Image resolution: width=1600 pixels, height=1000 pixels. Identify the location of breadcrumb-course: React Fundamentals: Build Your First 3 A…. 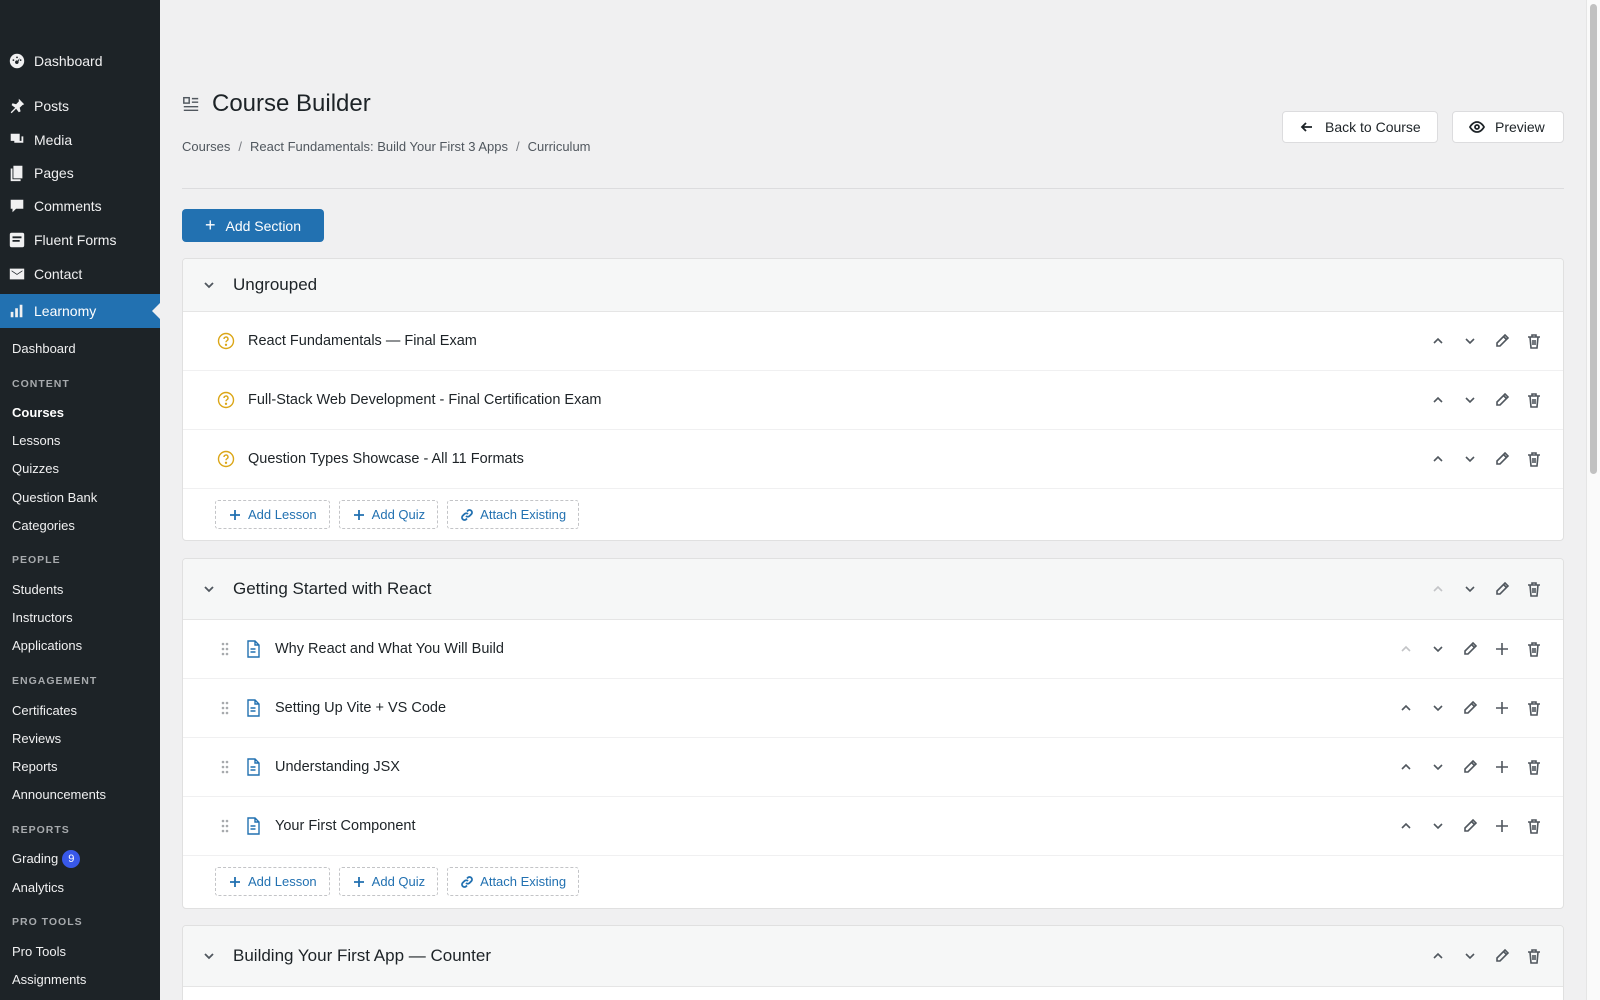
(379, 146).